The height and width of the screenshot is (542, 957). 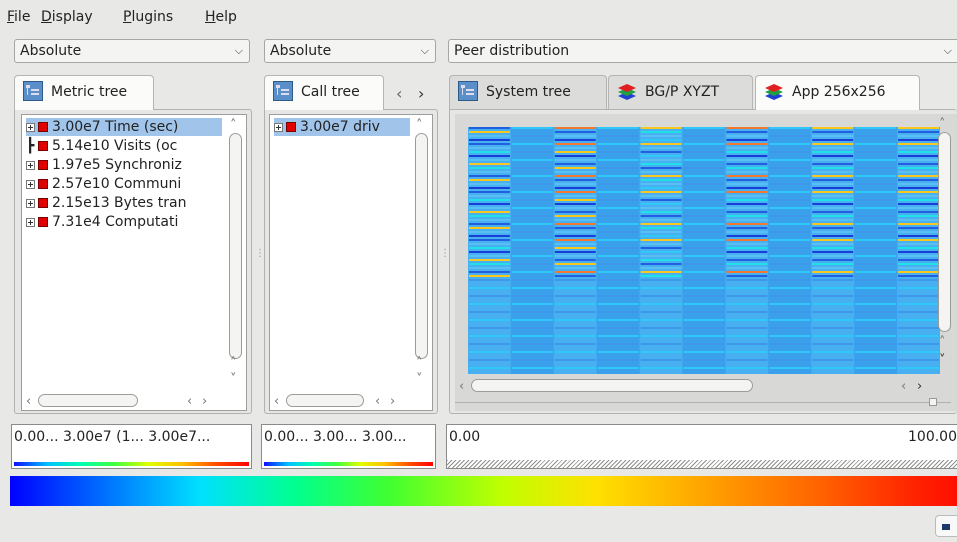 I want to click on tree-row: 2.57e10 Communi, so click(x=103, y=184).